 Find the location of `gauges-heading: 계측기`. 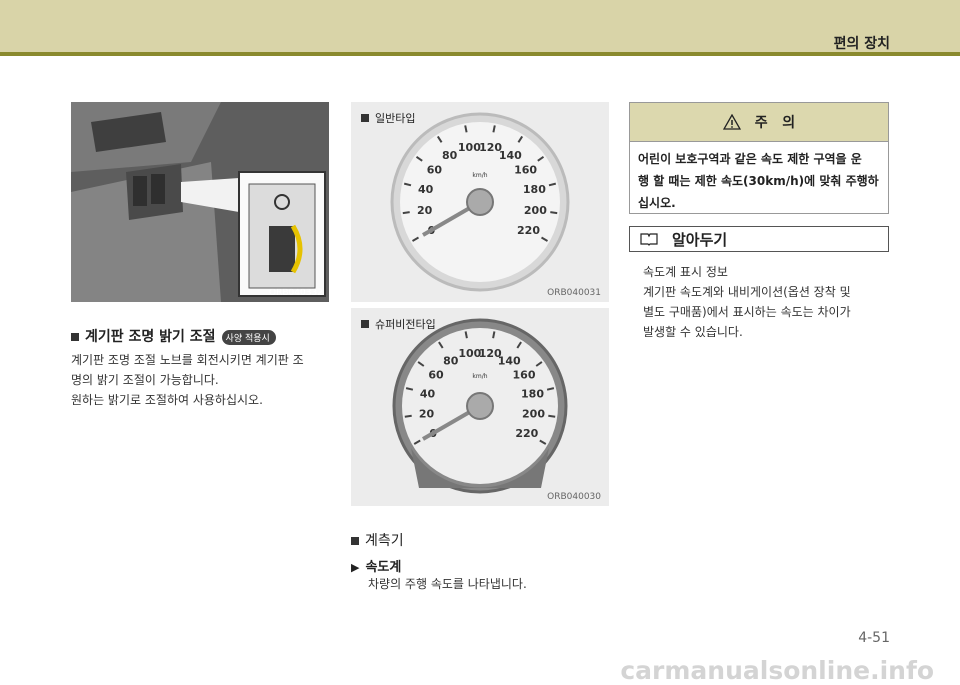

gauges-heading: 계측기 is located at coordinates (377, 540).